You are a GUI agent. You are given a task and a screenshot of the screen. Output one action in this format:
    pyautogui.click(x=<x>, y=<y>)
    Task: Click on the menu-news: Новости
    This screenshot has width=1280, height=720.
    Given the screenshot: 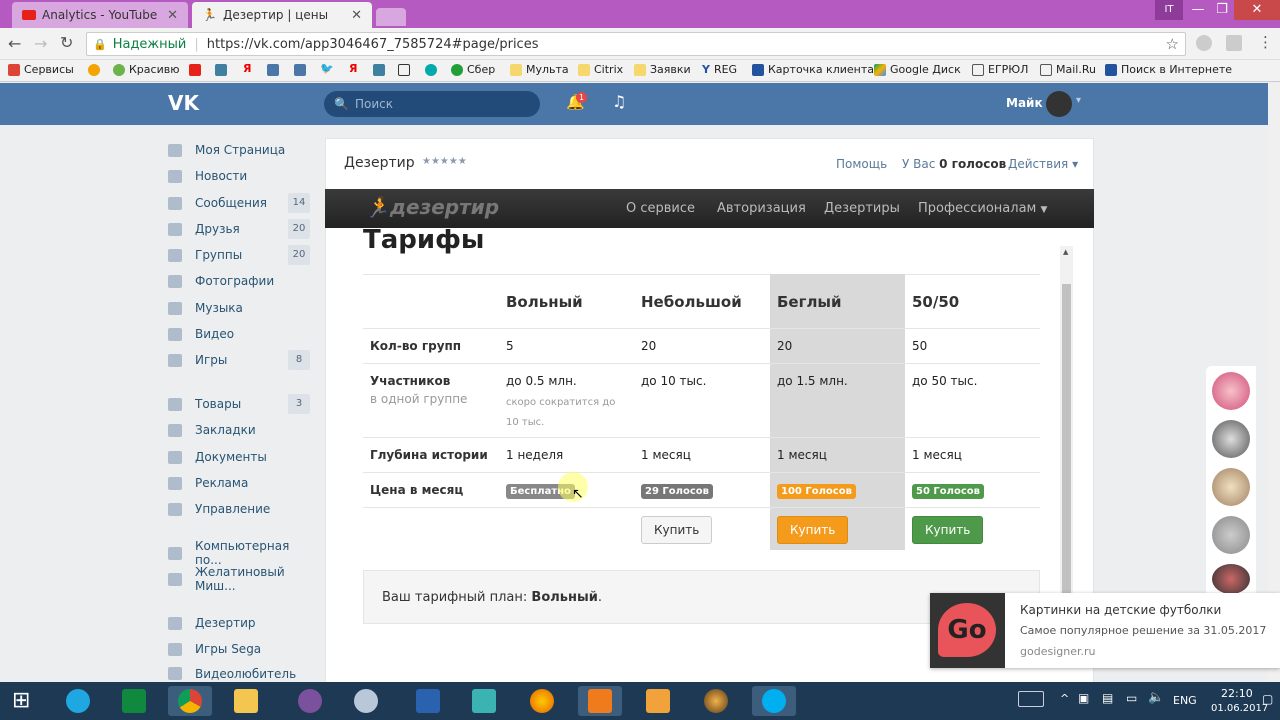 What is the action you would take?
    pyautogui.click(x=239, y=176)
    